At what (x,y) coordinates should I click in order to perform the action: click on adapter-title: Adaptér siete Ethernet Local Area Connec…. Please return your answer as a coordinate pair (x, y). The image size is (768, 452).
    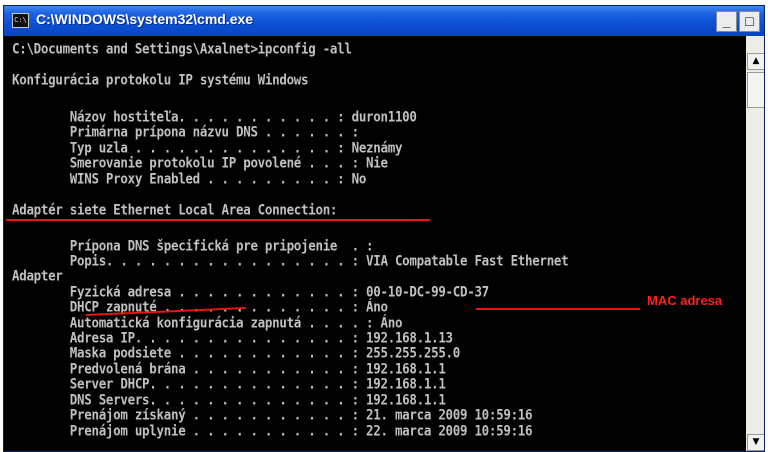
    Looking at the image, I should click on (175, 209).